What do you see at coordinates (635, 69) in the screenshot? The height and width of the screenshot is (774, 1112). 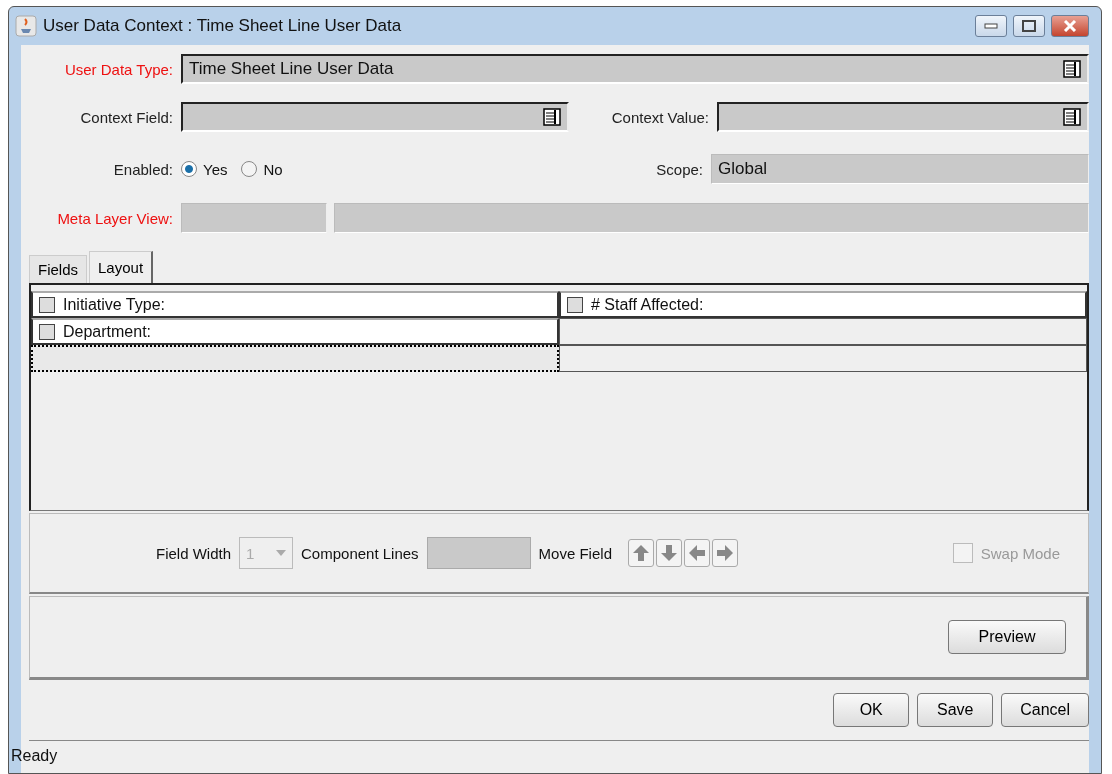 I see `user-data-type-field: Time Sheet Line User Data` at bounding box center [635, 69].